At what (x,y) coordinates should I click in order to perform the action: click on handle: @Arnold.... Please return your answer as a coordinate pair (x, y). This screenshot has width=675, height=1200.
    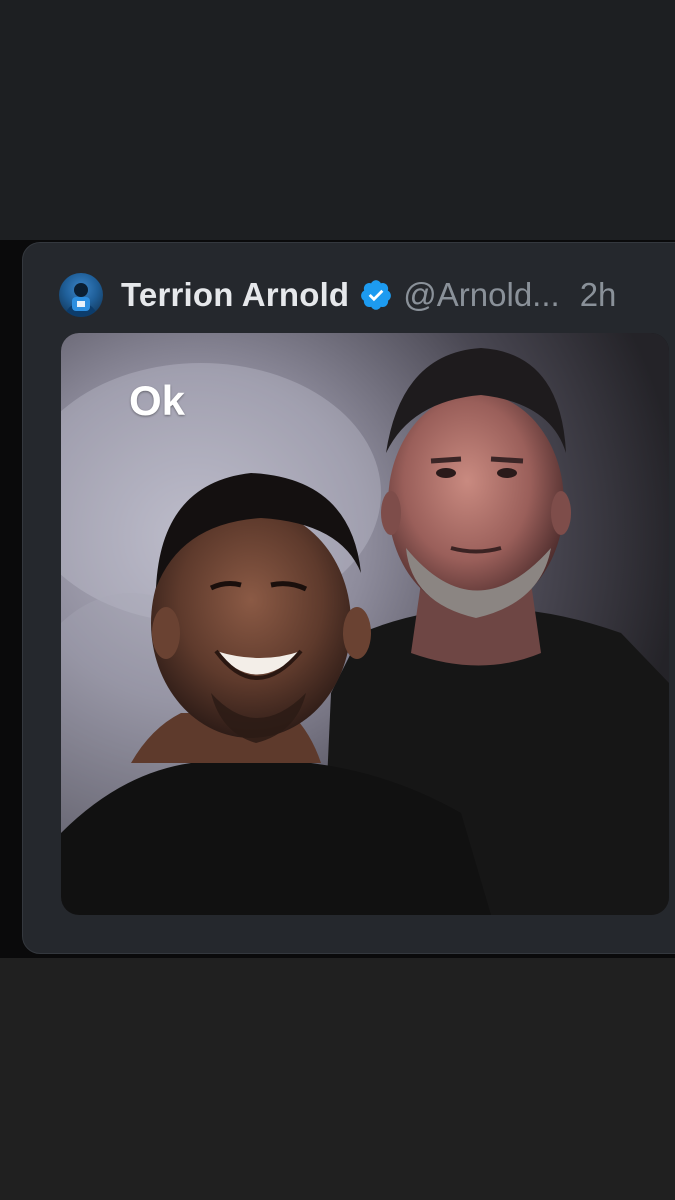
    Looking at the image, I should click on (481, 295).